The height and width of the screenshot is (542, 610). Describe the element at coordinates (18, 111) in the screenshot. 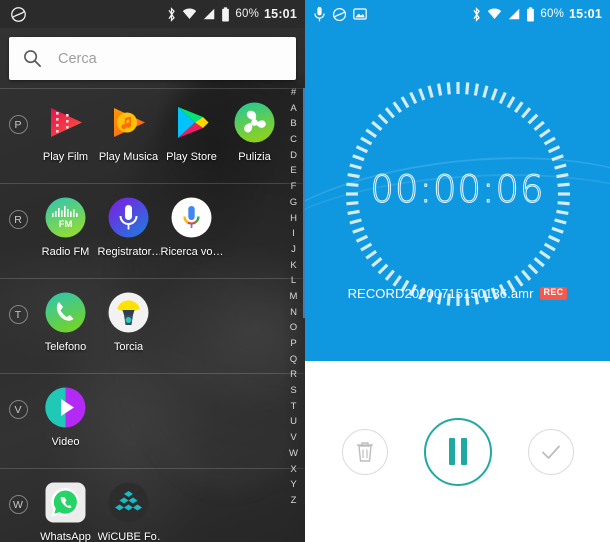

I see `section-letter-p: P` at that location.